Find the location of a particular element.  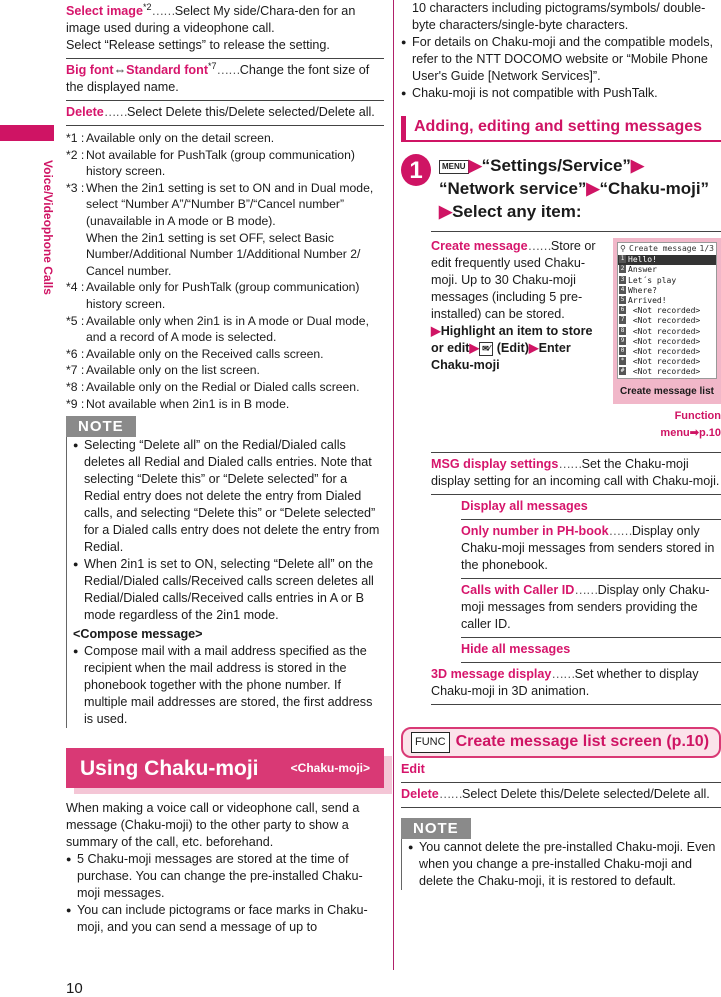

number-key-icon: 5 is located at coordinates (622, 300).